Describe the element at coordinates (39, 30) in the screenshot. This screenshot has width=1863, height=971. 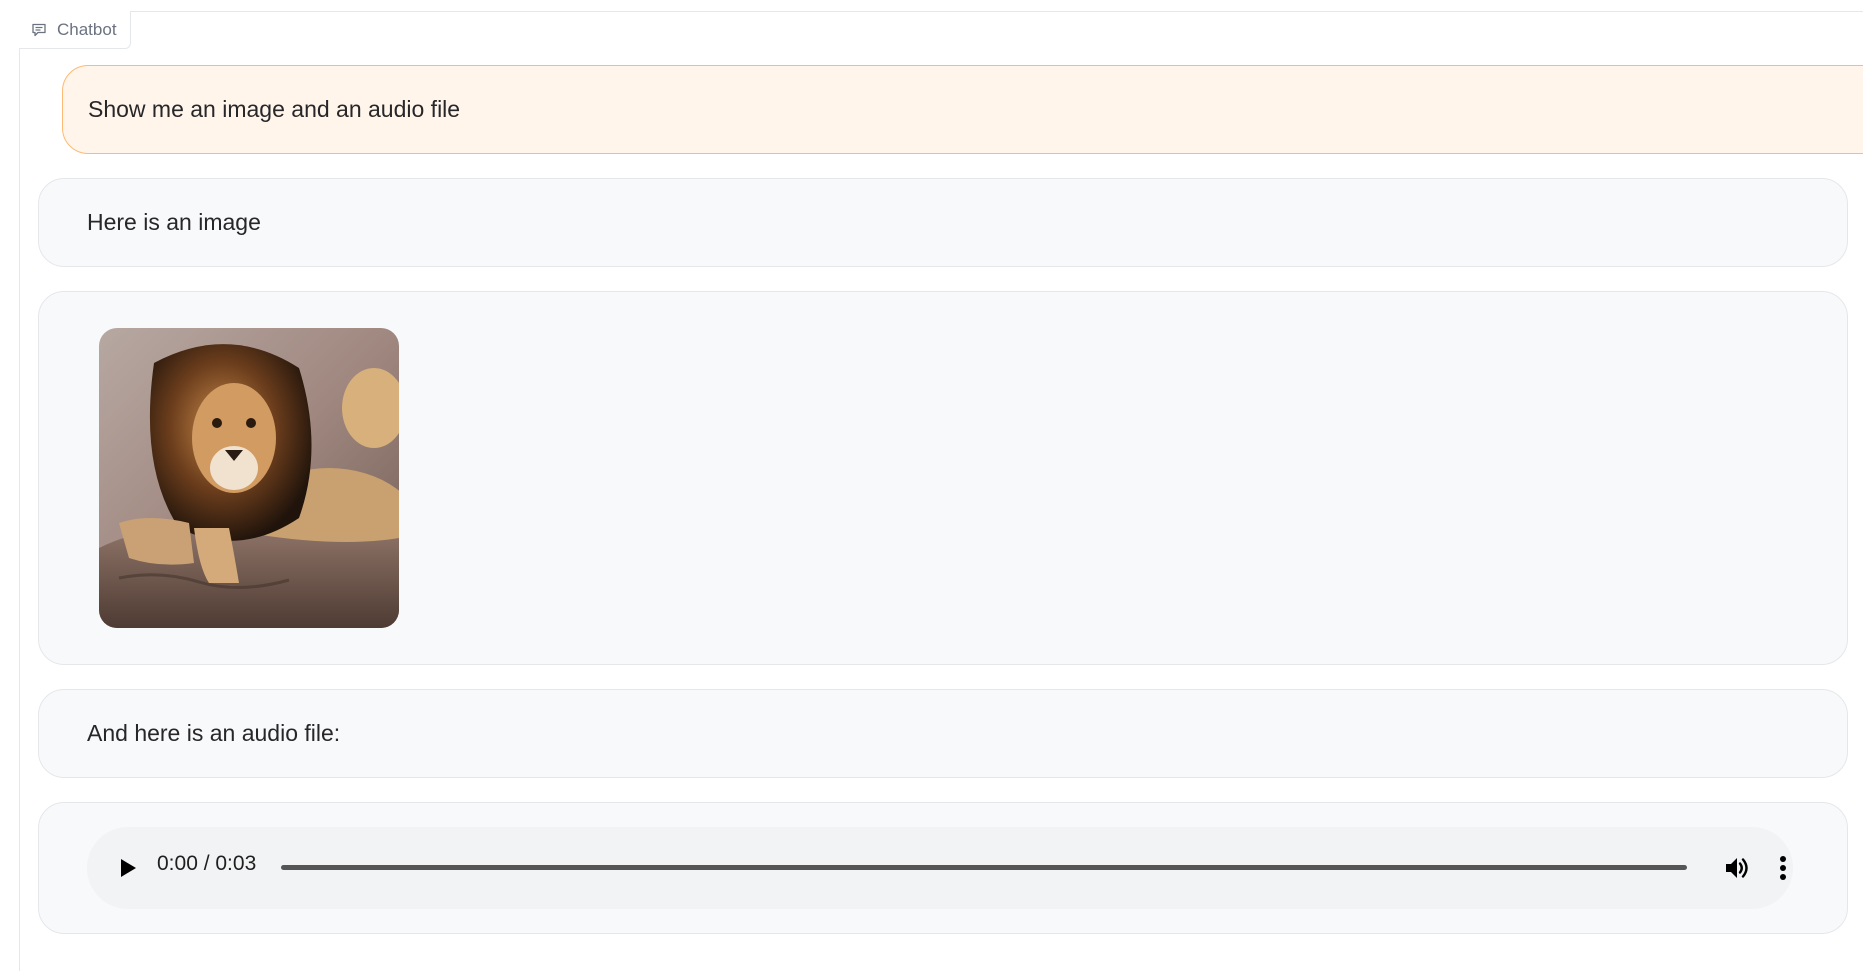
I see `chat-bubble-icon` at that location.